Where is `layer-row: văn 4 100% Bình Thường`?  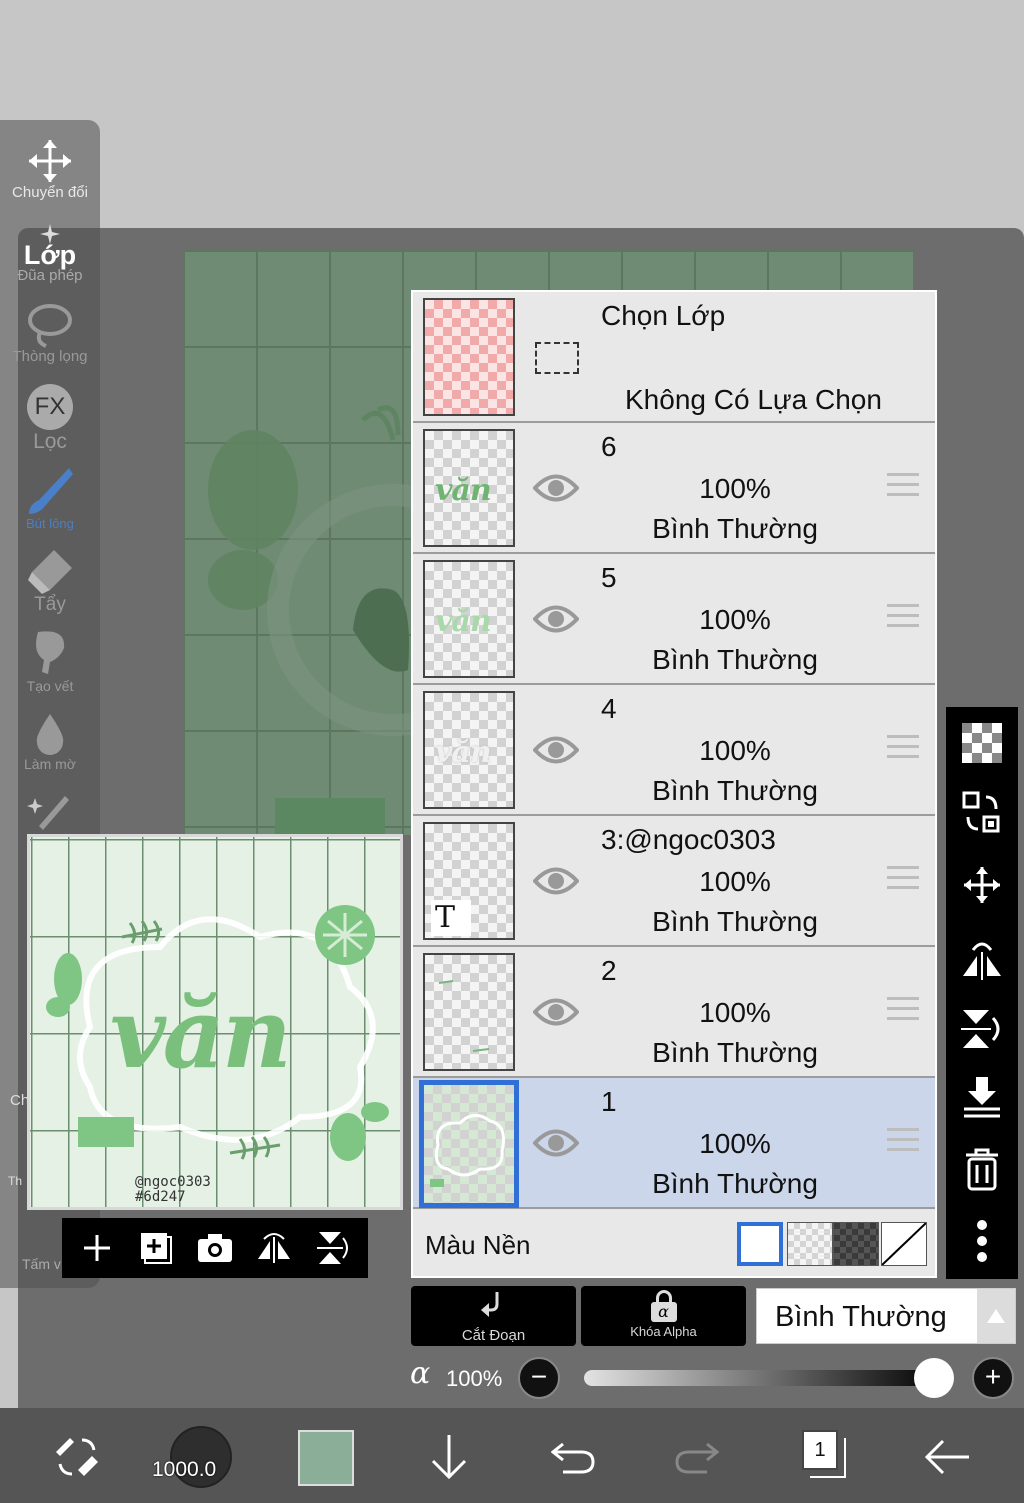
layer-row: văn 4 100% Bình Thường is located at coordinates (674, 750).